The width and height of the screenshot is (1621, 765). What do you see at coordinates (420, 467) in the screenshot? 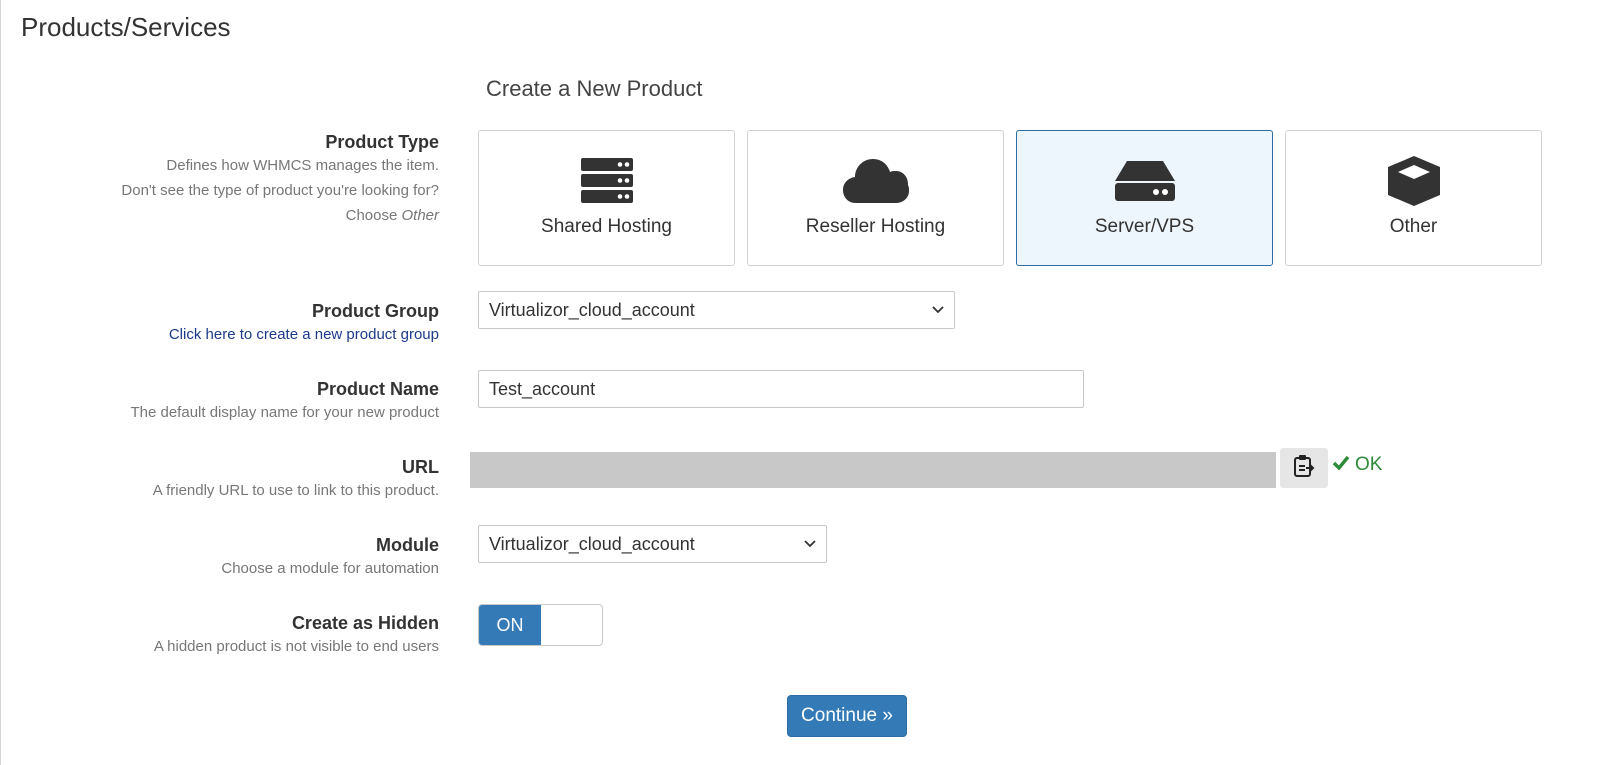
I see `url-label: URL` at bounding box center [420, 467].